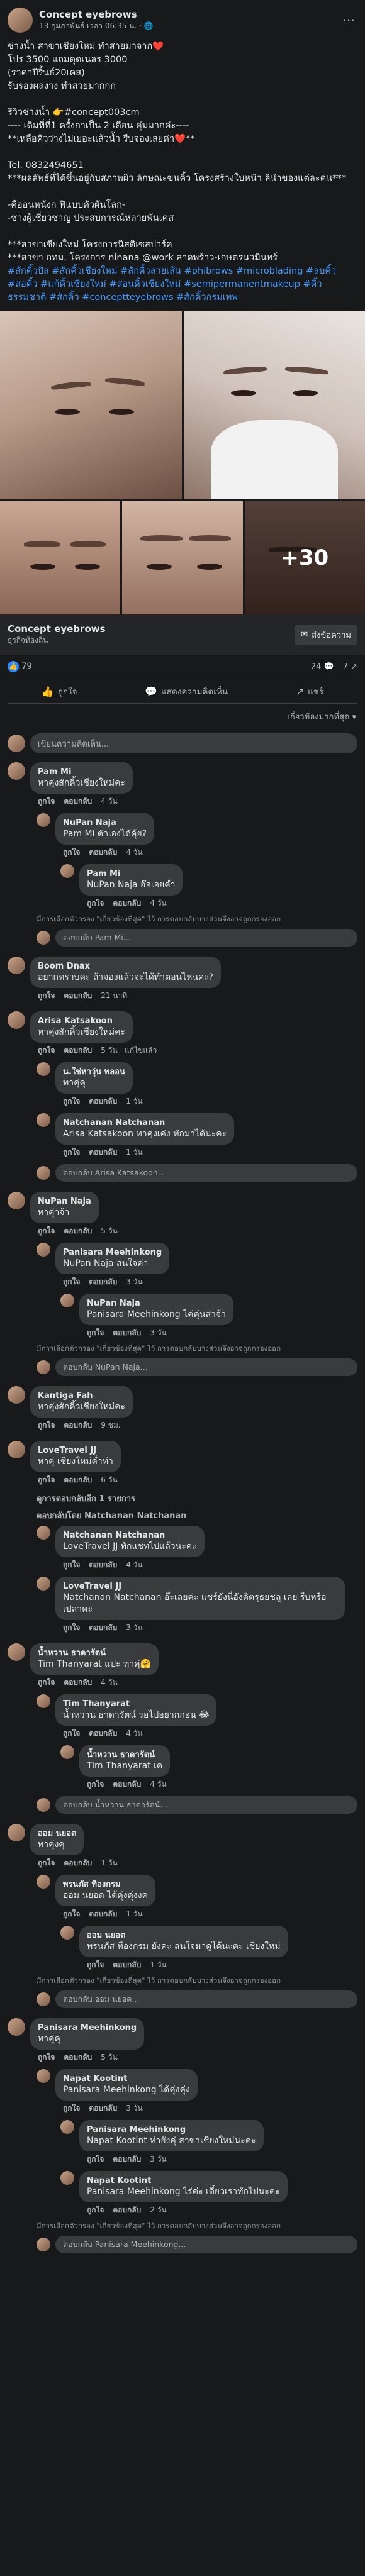 The image size is (365, 2576). I want to click on commenter-name: Pam Mi, so click(131, 874).